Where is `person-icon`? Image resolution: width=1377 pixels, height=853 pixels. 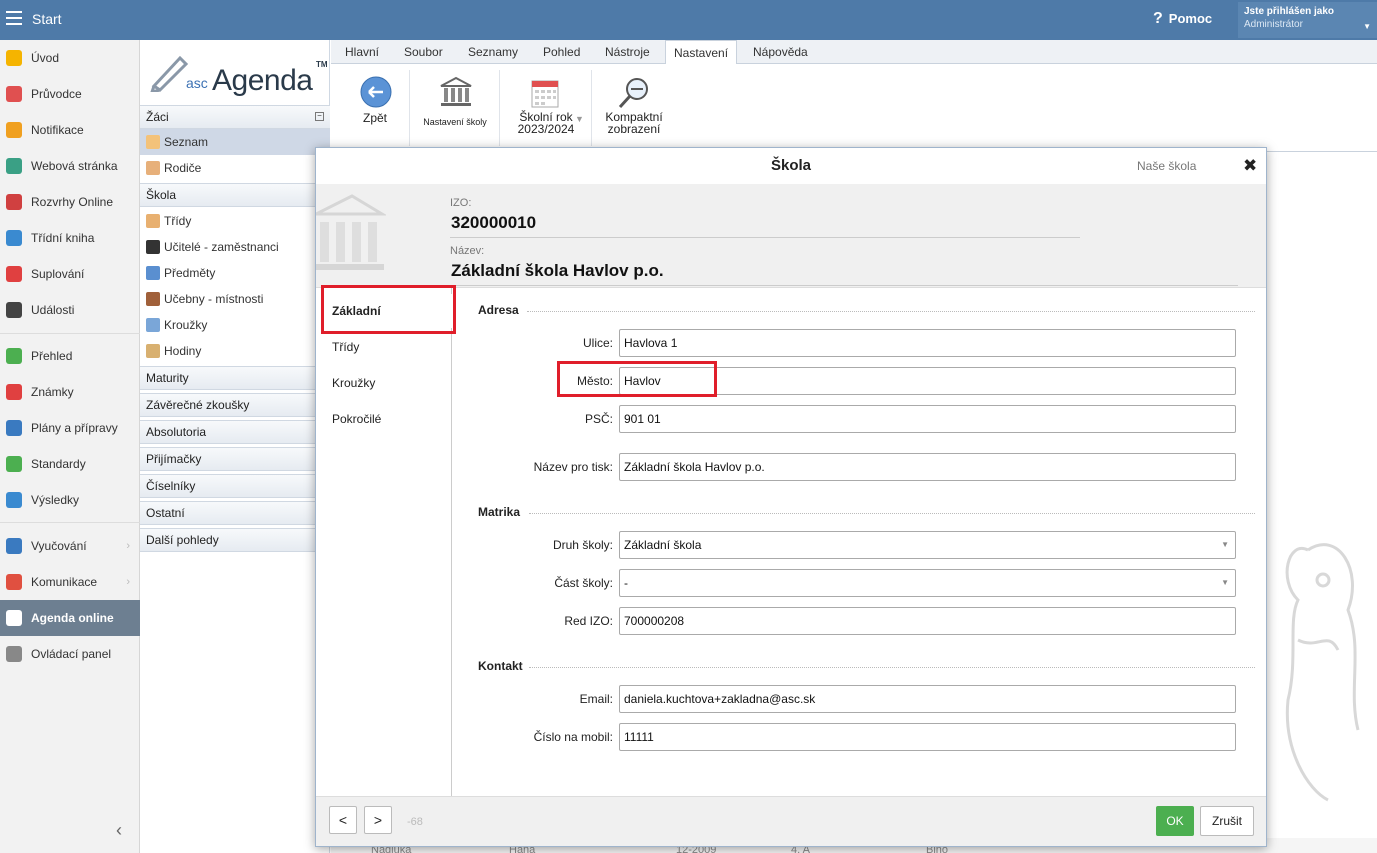 person-icon is located at coordinates (14, 274).